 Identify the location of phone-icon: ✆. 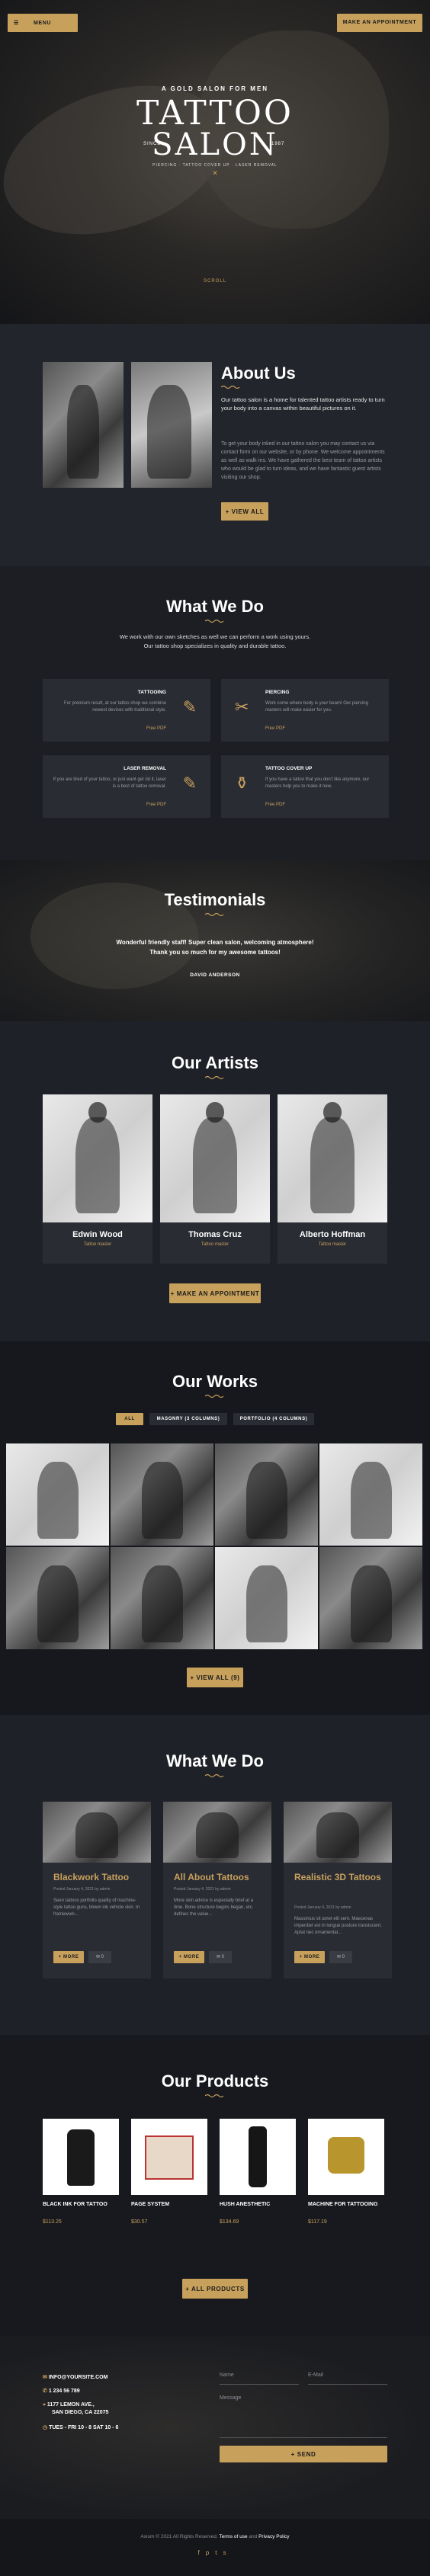
(46, 2391).